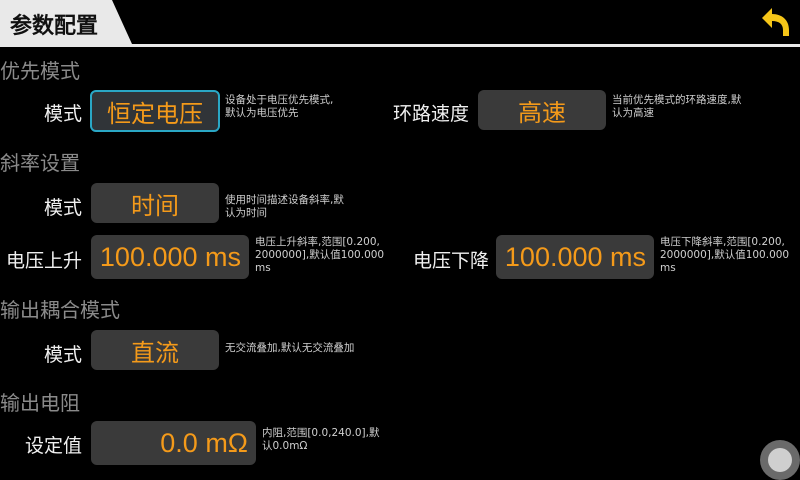 Image resolution: width=800 pixels, height=480 pixels. I want to click on section-output-resistance: 输出电阻, so click(40, 403).